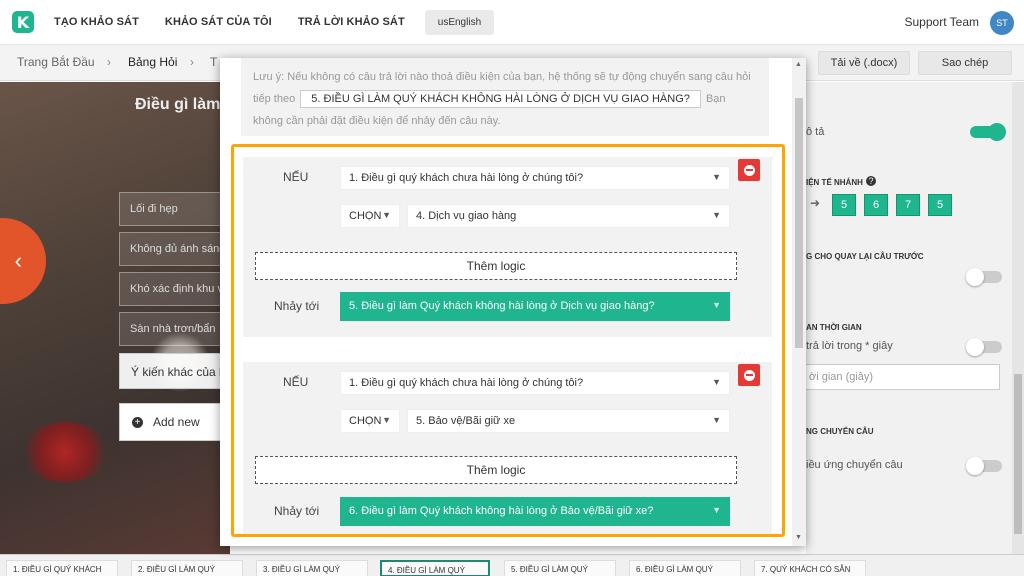 This screenshot has height=576, width=1024. What do you see at coordinates (798, 64) in the screenshot?
I see `scroll-up-icon: ▲` at bounding box center [798, 64].